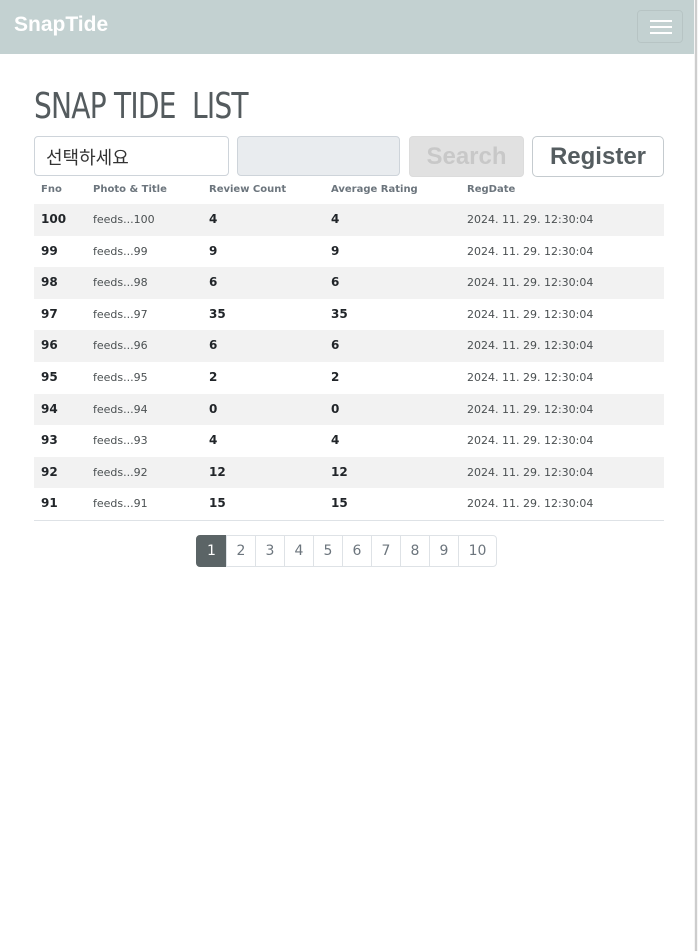  I want to click on average-rating-cell: 2, so click(335, 376).